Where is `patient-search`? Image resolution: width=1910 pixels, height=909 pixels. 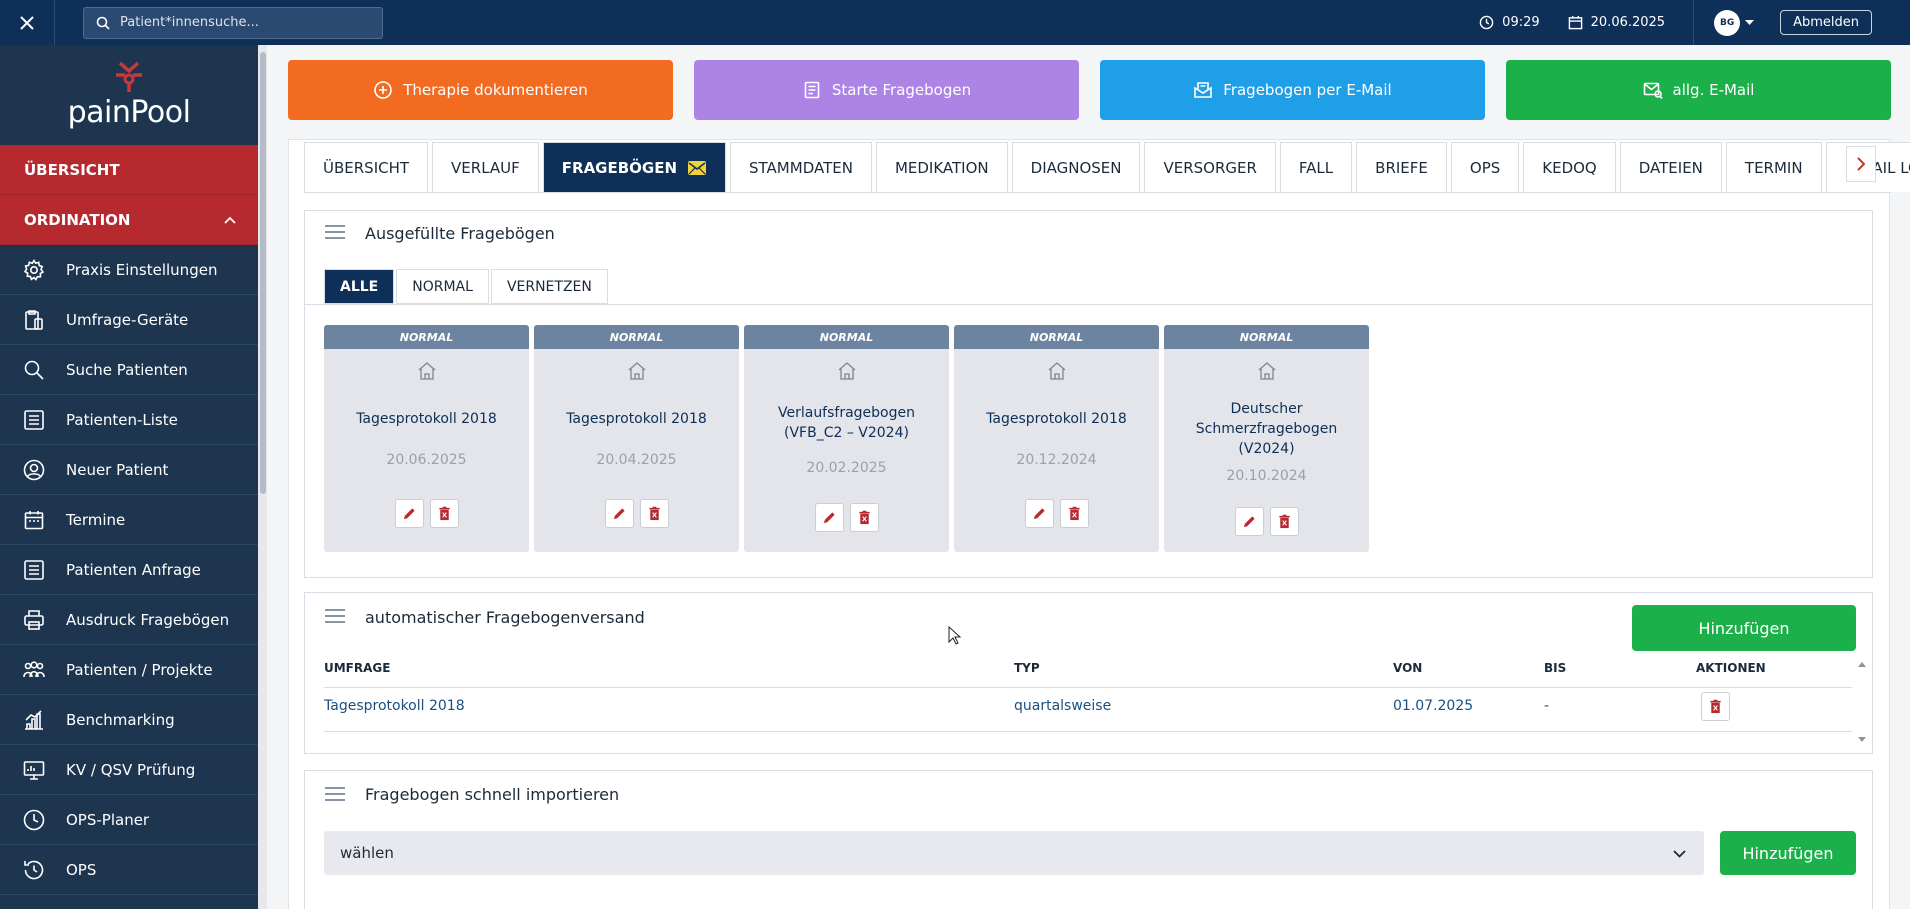
patient-search is located at coordinates (233, 22).